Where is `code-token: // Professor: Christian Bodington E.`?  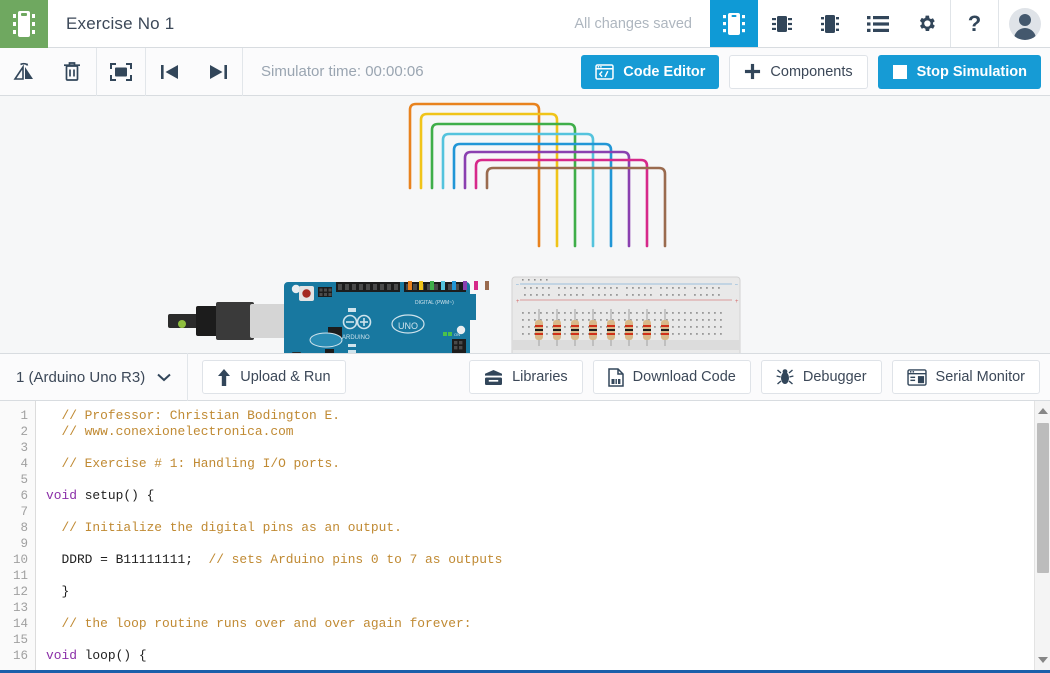 code-token: // Professor: Christian Bodington E. is located at coordinates (193, 415).